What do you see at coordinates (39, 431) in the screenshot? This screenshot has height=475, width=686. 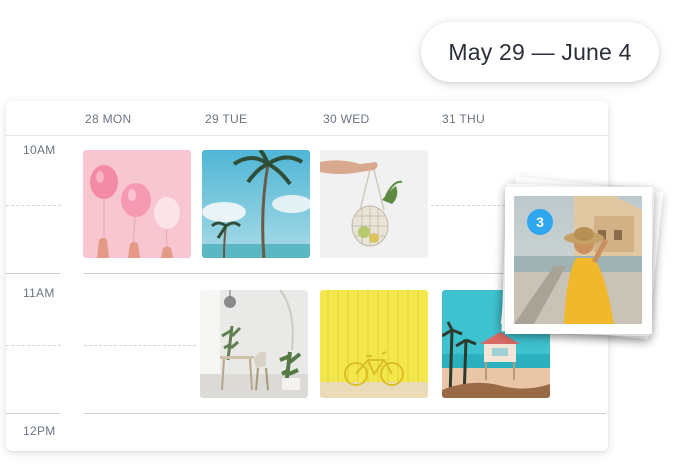 I see `hour-label-12pm: 12PM` at bounding box center [39, 431].